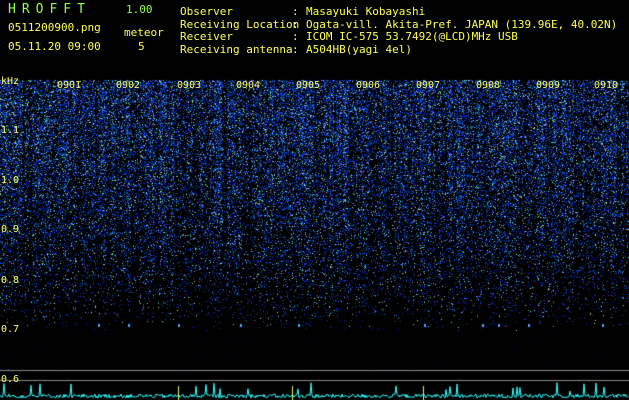  Describe the element at coordinates (141, 46) in the screenshot. I see `meteor-count: 5` at that location.